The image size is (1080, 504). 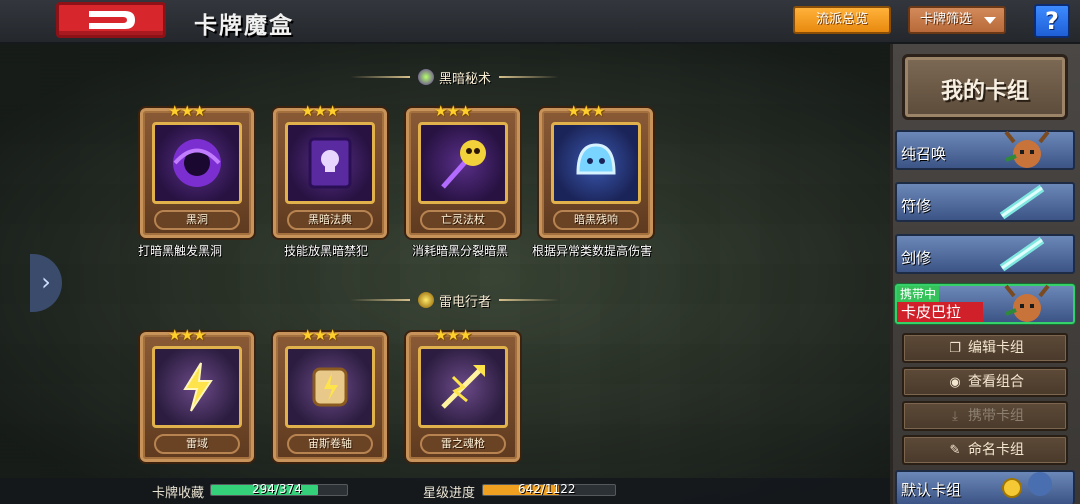 I want to click on back-arrow-icon, so click(x=112, y=20).